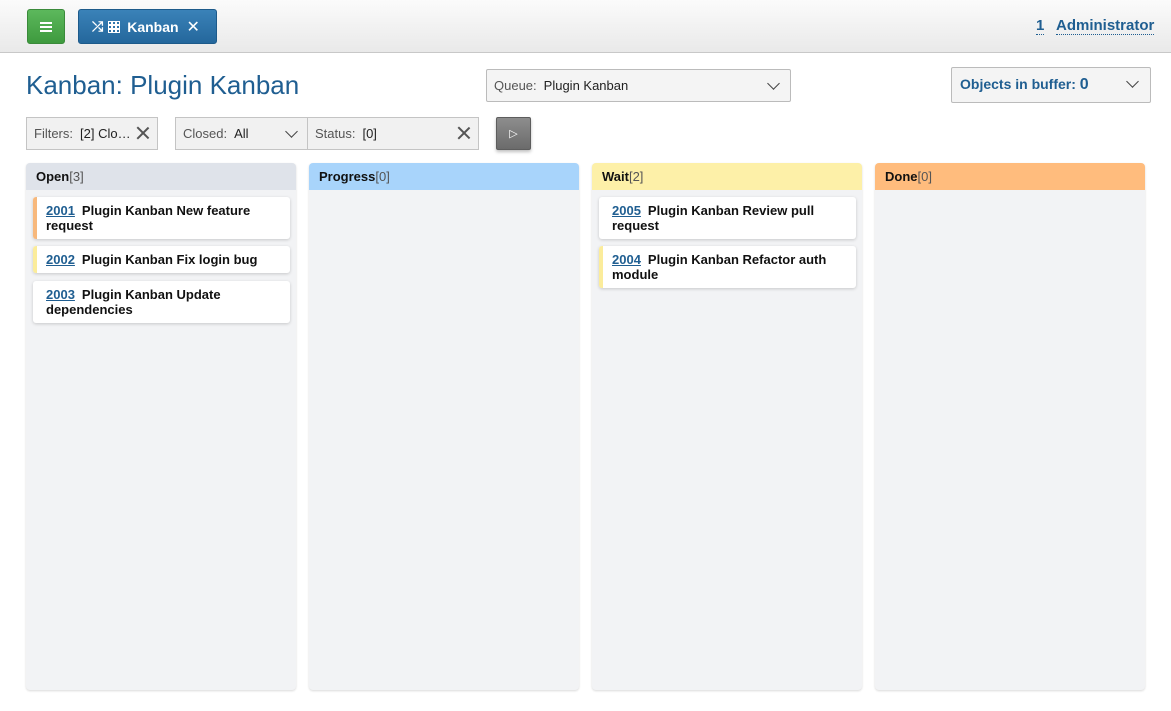 This screenshot has height=711, width=1171. I want to click on card-id-link: 2001, so click(60, 210).